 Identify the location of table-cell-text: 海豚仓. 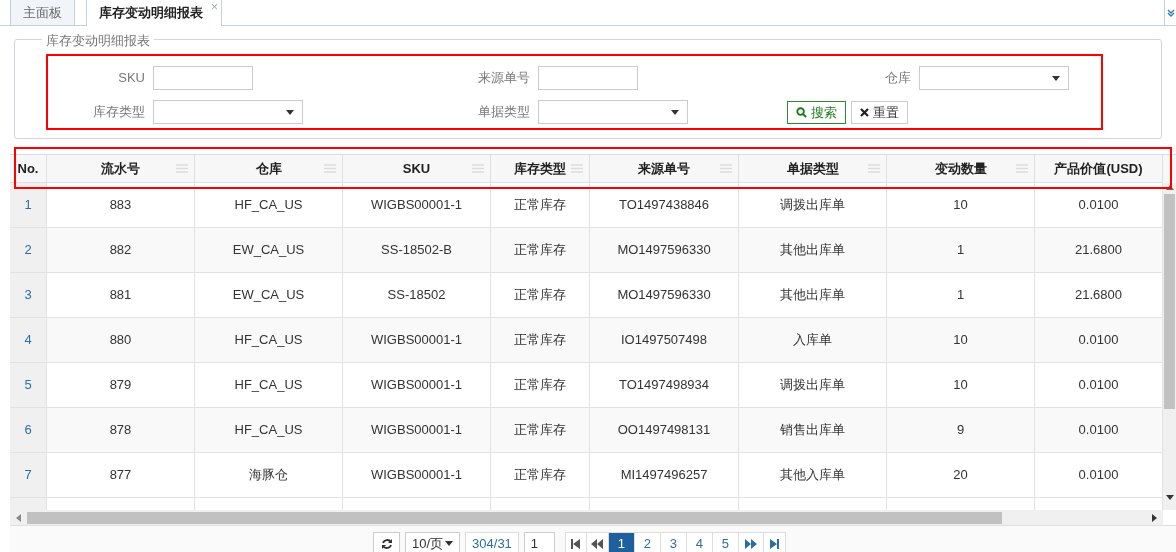
(268, 475).